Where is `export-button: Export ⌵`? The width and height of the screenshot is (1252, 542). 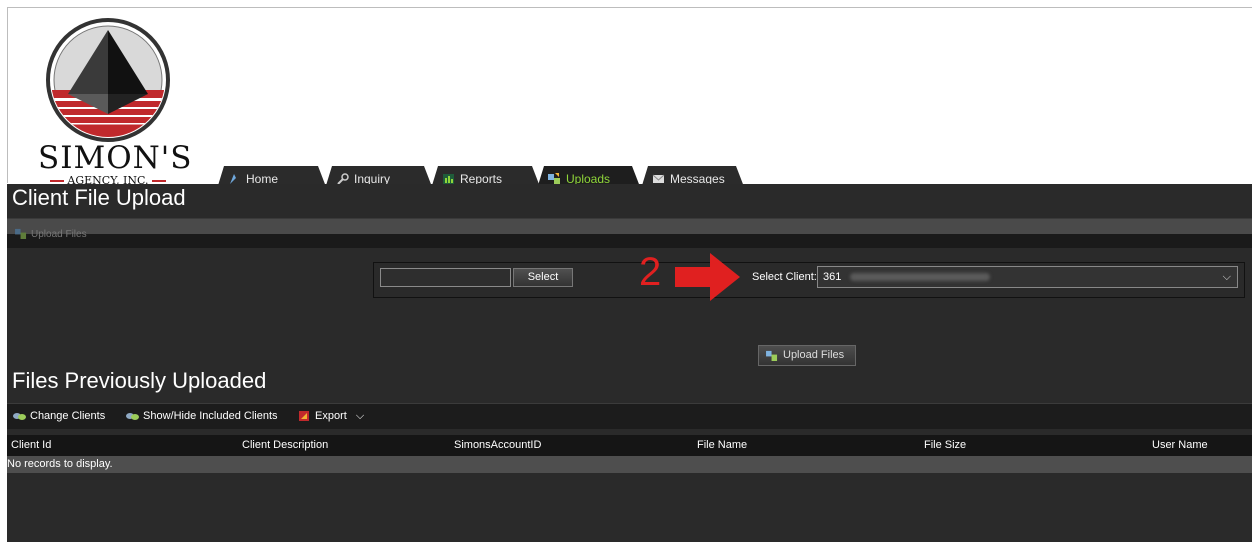 export-button: Export ⌵ is located at coordinates (330, 416).